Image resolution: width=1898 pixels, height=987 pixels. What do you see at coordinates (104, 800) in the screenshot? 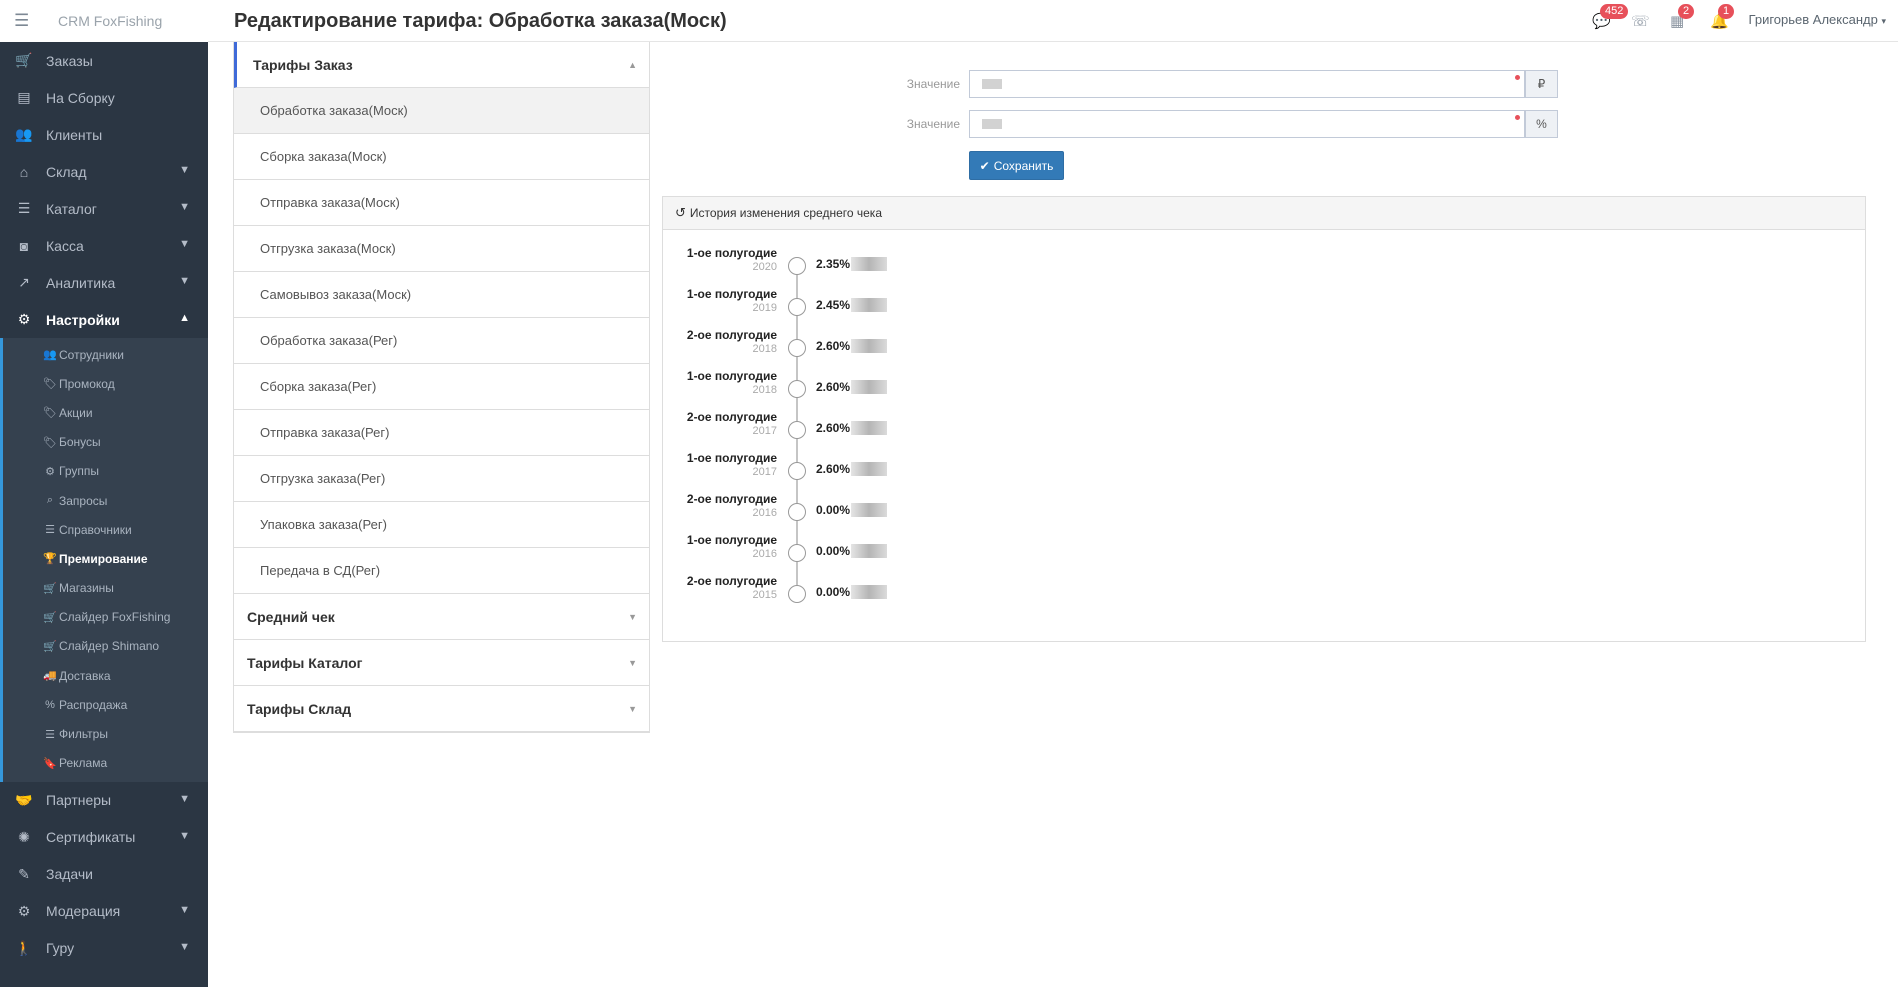
I see `sidebar-item-handshake: 🤝 Партнеры ▼` at bounding box center [104, 800].